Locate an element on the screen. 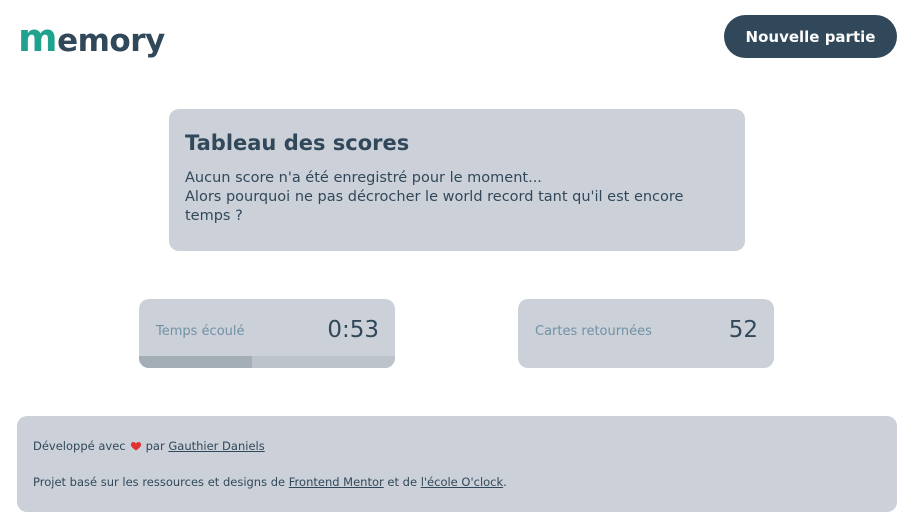 This screenshot has height=527, width=912. footer-by: par is located at coordinates (155, 446).